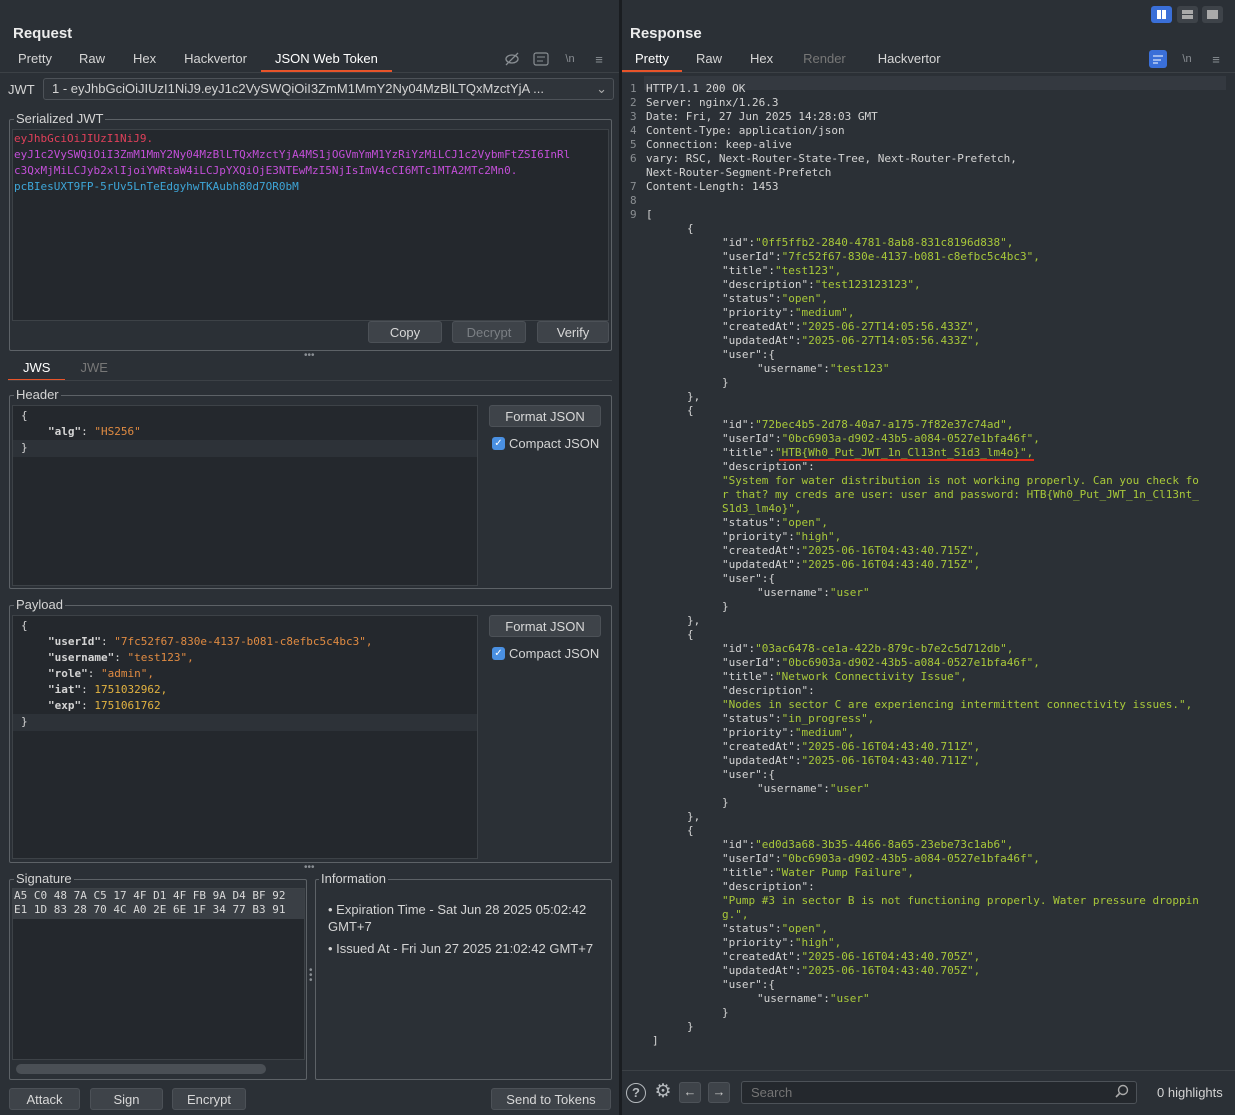  I want to click on json-line: "status":"open",, so click(775, 929).